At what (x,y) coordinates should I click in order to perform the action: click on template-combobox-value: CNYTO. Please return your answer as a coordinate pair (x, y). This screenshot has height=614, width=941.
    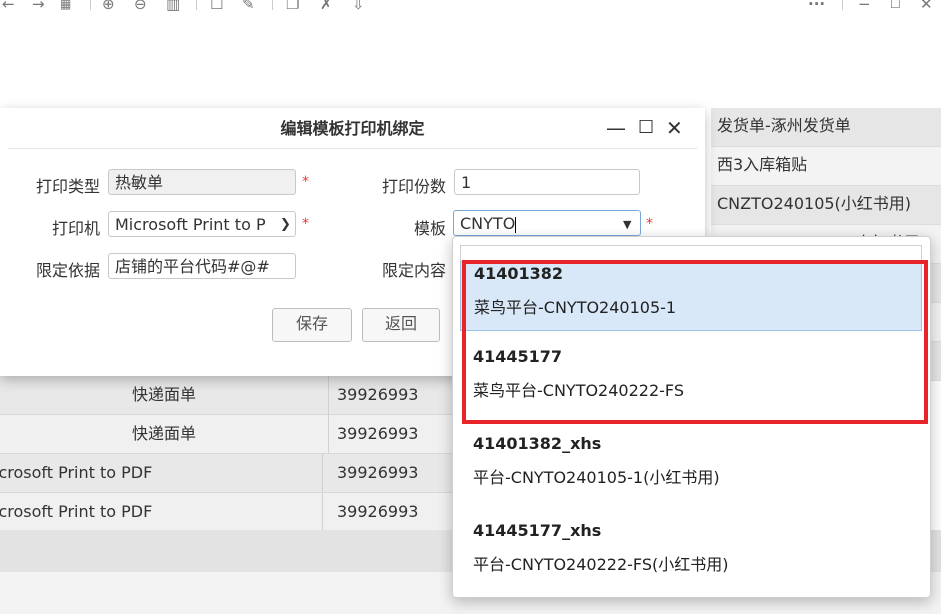
    Looking at the image, I should click on (488, 223).